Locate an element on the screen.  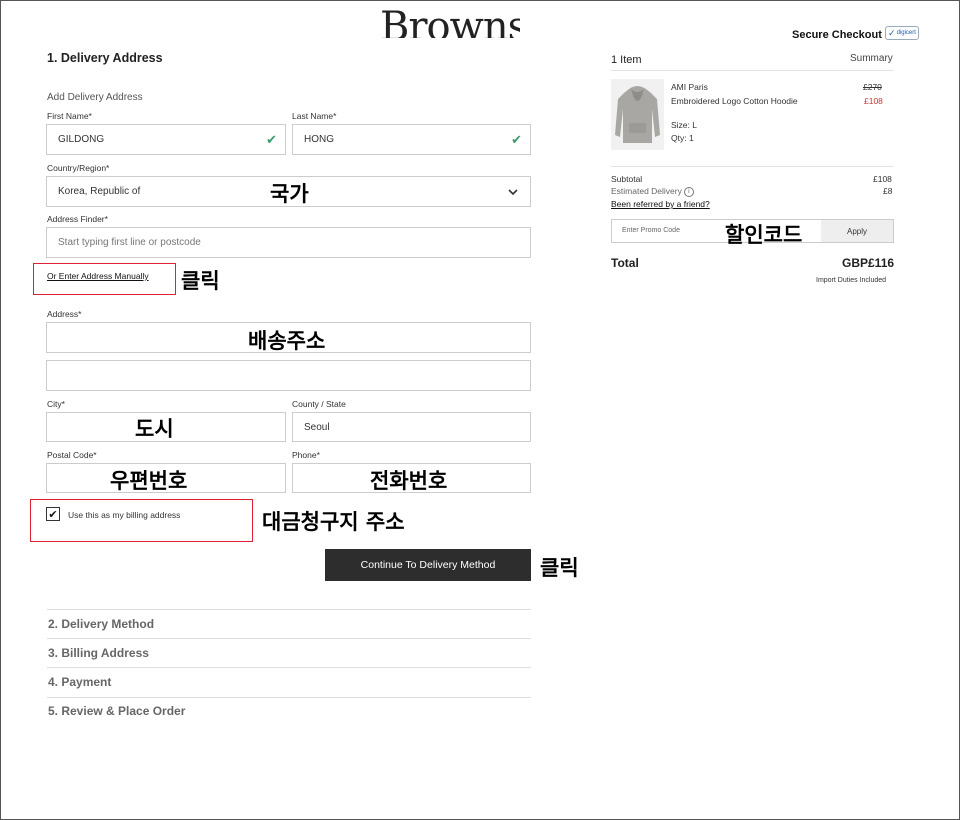
first-name-label: First Name* is located at coordinates (69, 116).